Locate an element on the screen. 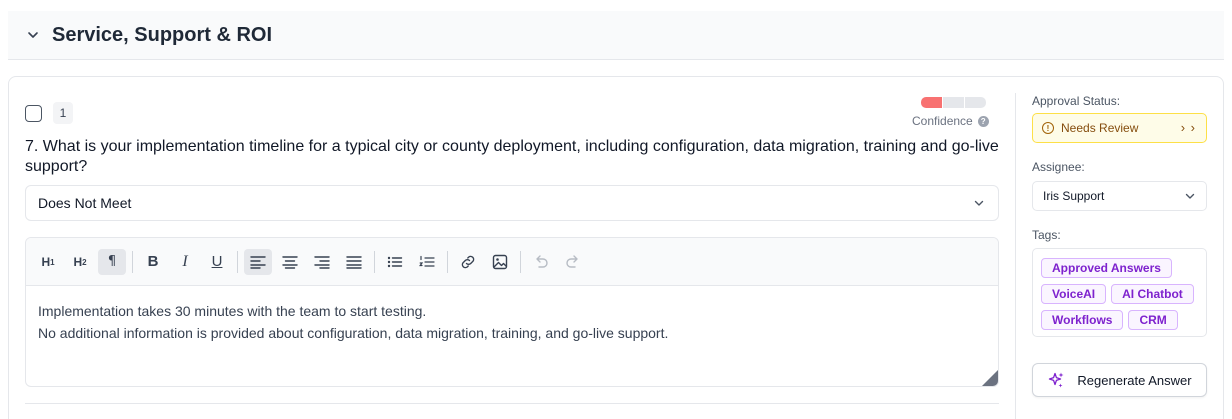  confidence-label: Confidence is located at coordinates (942, 121).